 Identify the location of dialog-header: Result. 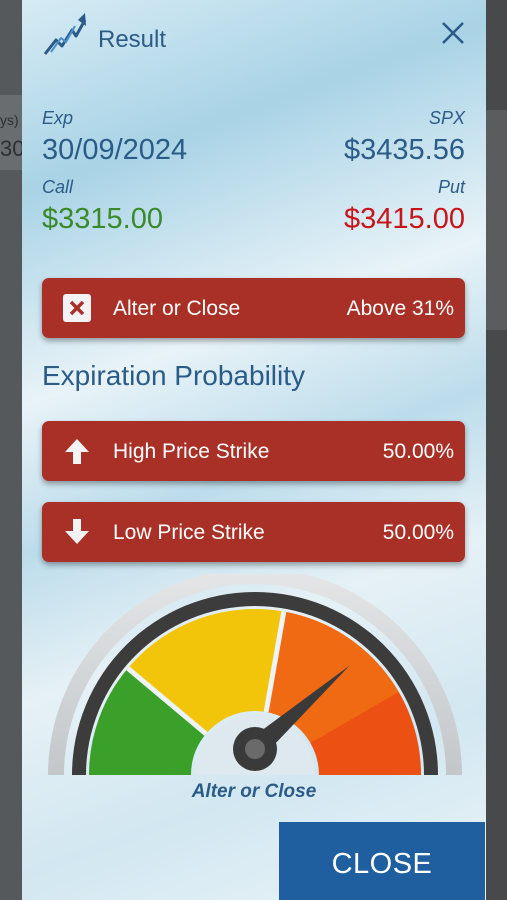
(254, 40).